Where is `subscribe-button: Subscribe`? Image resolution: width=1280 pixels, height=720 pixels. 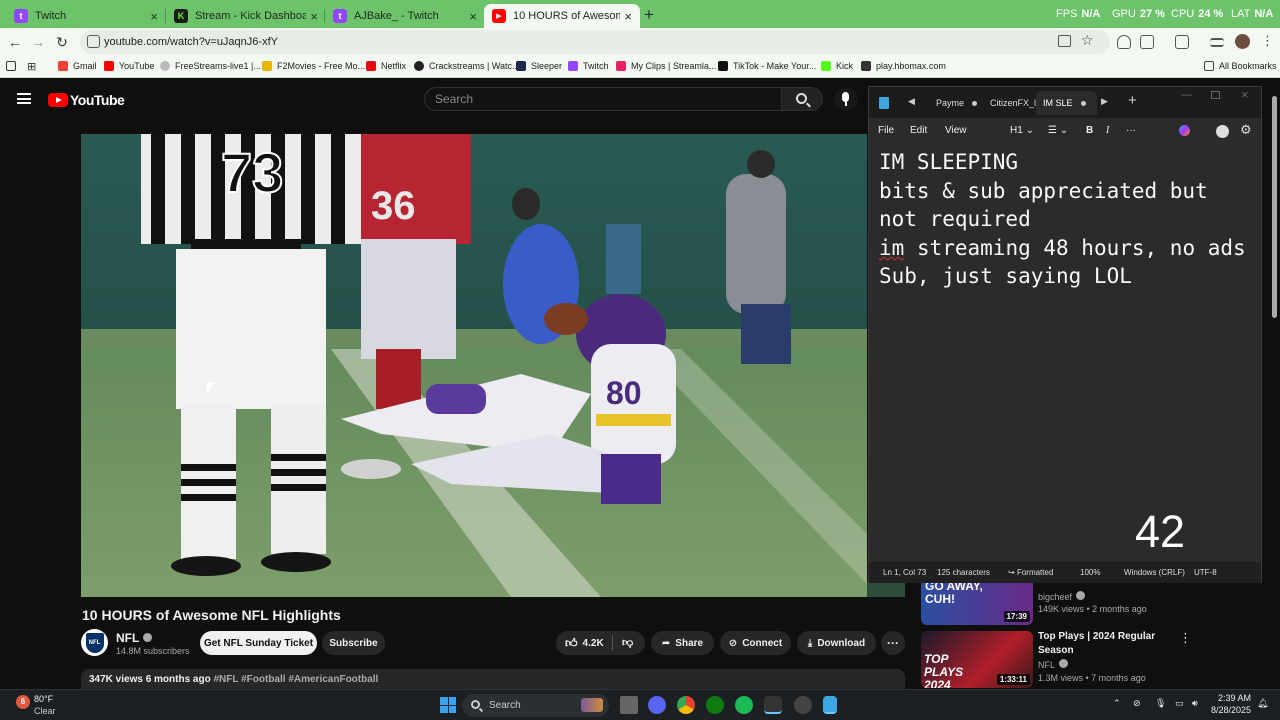 subscribe-button: Subscribe is located at coordinates (353, 643).